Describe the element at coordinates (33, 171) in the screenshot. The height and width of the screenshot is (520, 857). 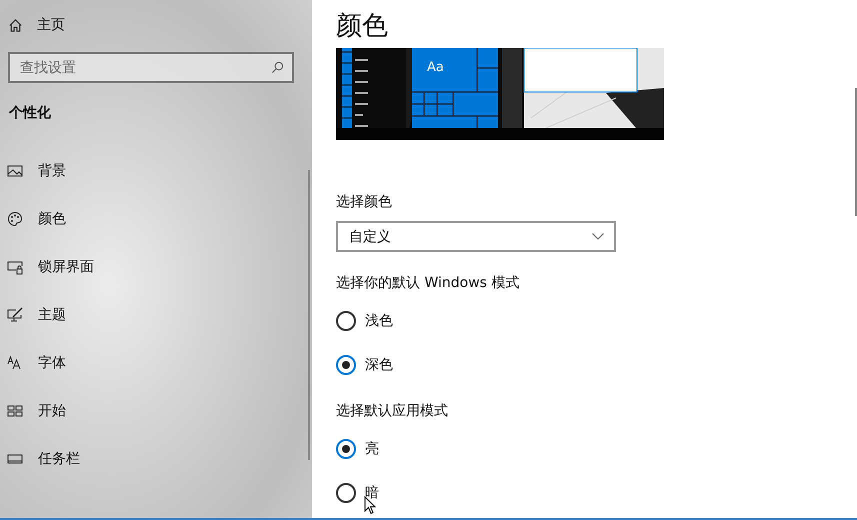
I see `nav-item: 背景` at that location.